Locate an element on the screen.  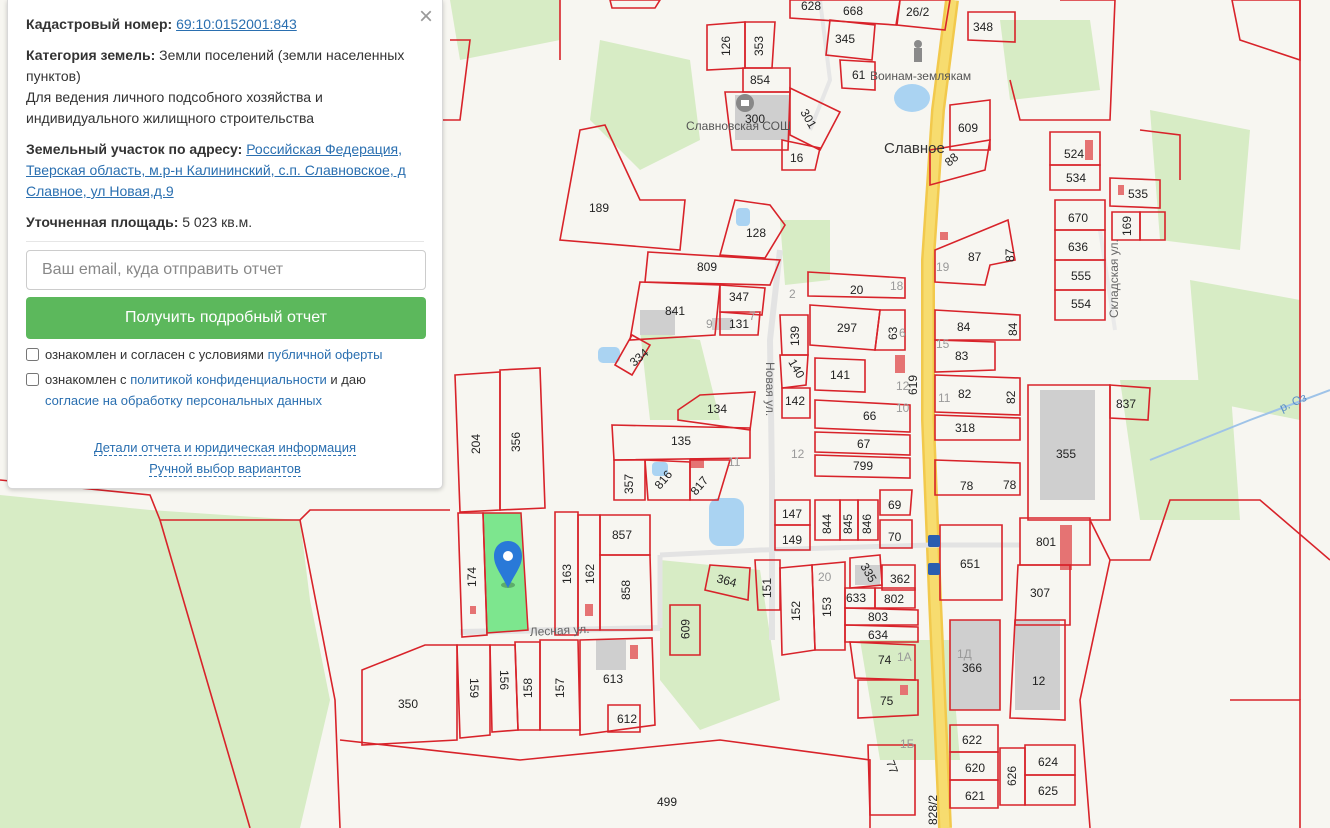
consent-offer-text: ознакомлен и согласен с условиями is located at coordinates (154, 354).